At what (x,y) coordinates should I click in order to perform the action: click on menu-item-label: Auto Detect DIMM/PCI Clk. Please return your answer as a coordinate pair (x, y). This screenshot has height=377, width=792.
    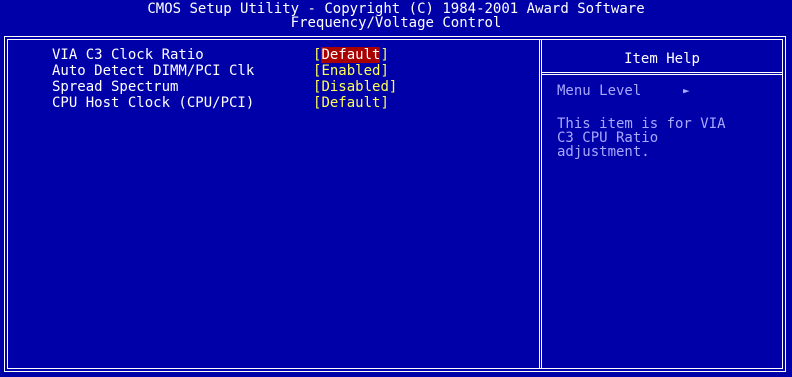
    Looking at the image, I should click on (153, 71).